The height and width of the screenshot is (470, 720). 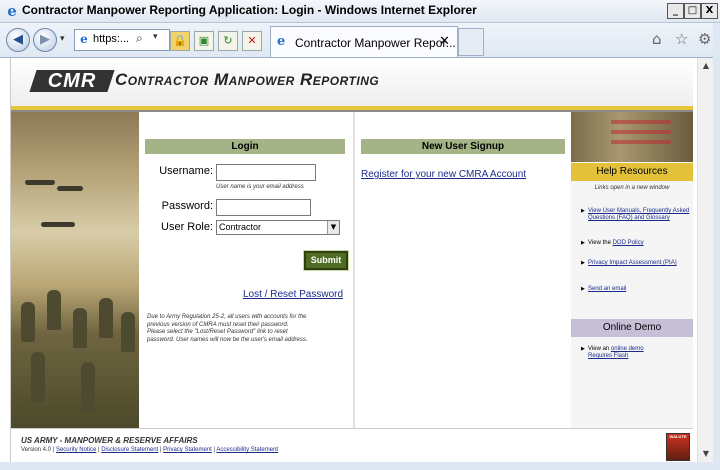 What do you see at coordinates (18, 40) in the screenshot?
I see `back-button: ◀` at bounding box center [18, 40].